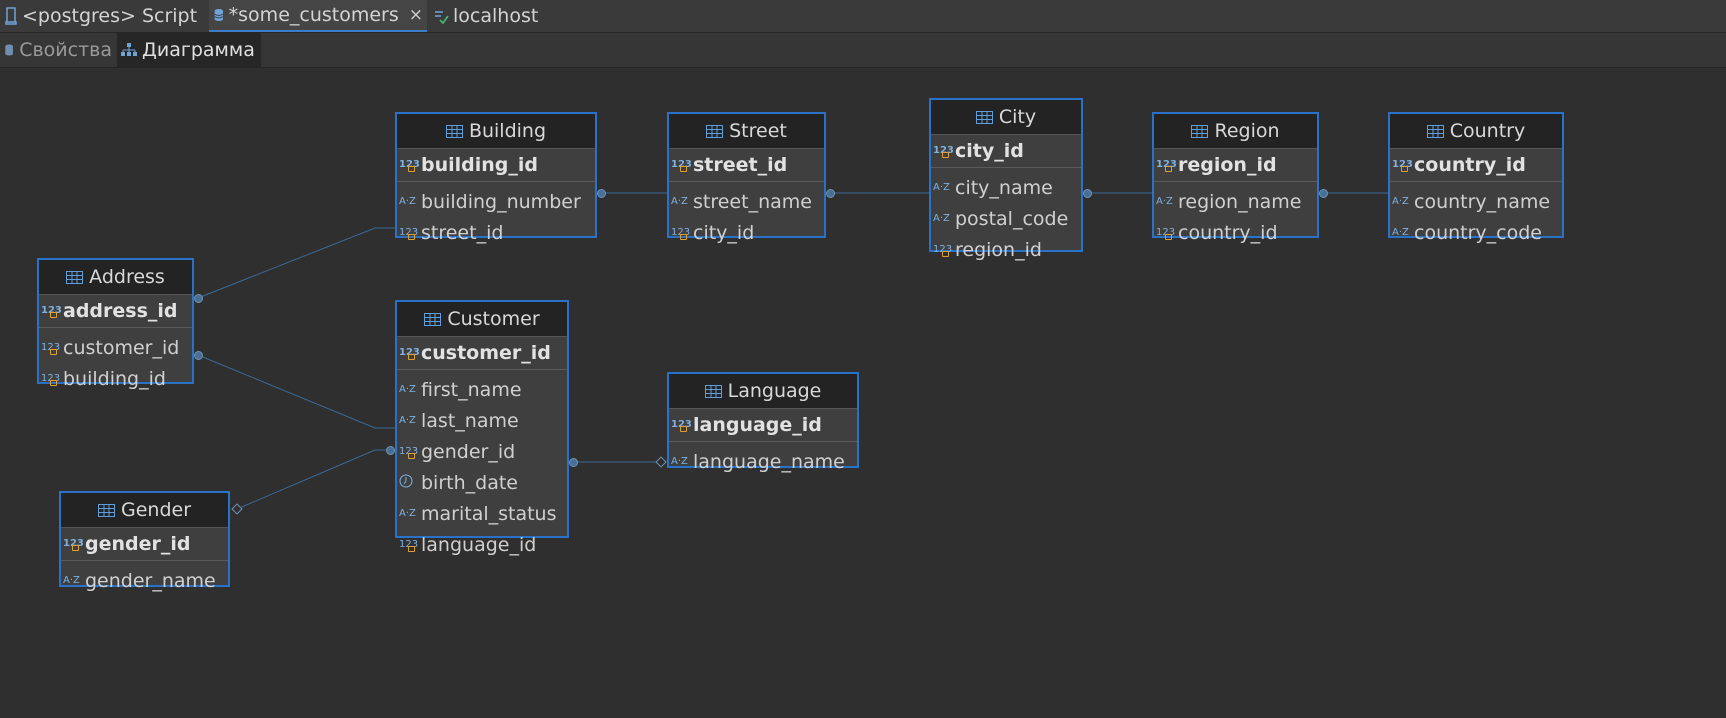 This screenshot has width=1726, height=718. I want to click on entity-name: Region, so click(1247, 131).